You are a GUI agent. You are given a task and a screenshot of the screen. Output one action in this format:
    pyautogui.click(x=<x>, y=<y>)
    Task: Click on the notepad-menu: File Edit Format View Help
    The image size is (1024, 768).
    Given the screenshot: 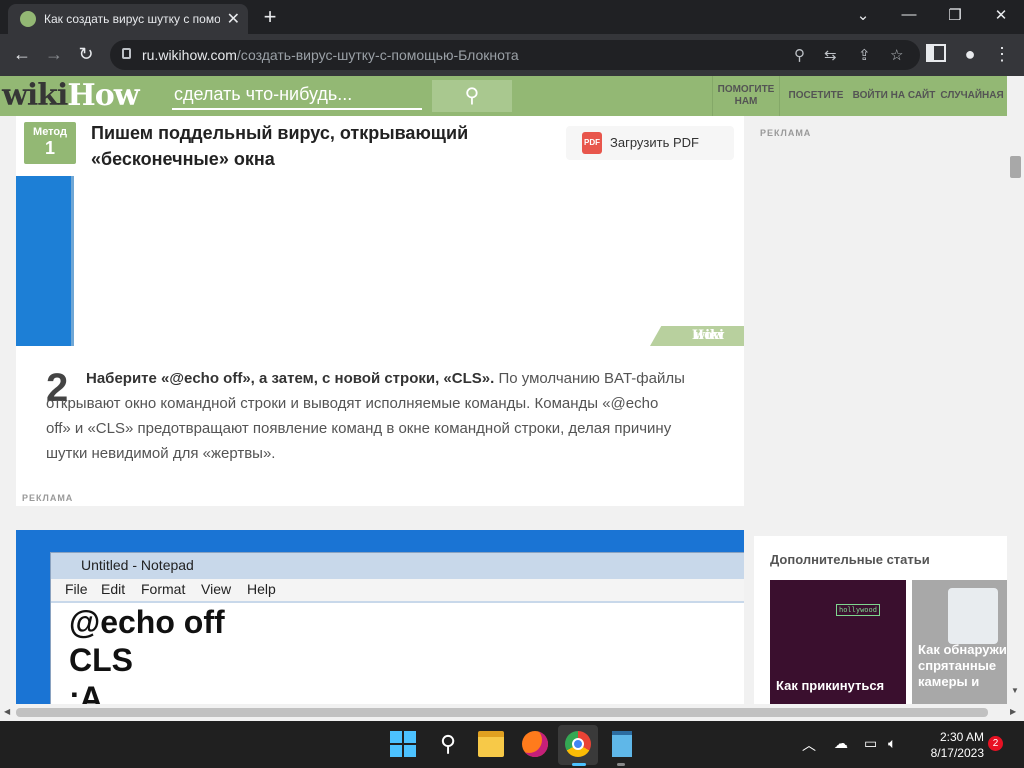 What is the action you would take?
    pyautogui.click(x=397, y=590)
    